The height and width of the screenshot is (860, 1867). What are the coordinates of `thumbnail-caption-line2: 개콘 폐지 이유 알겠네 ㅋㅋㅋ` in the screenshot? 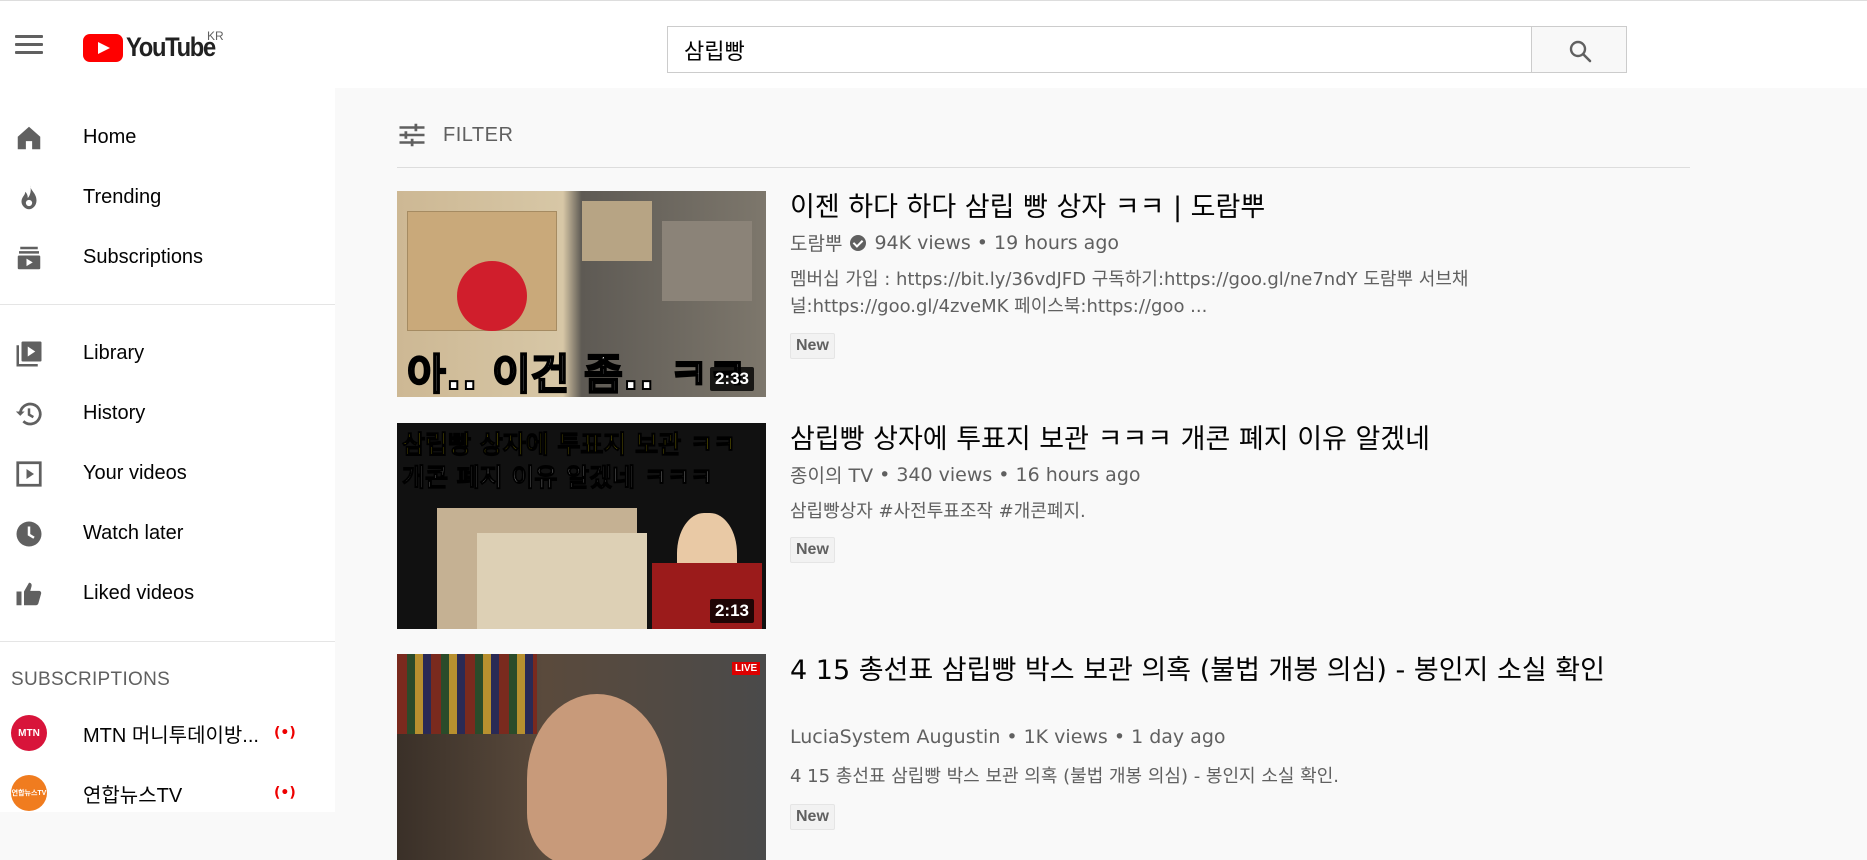 It's located at (558, 478).